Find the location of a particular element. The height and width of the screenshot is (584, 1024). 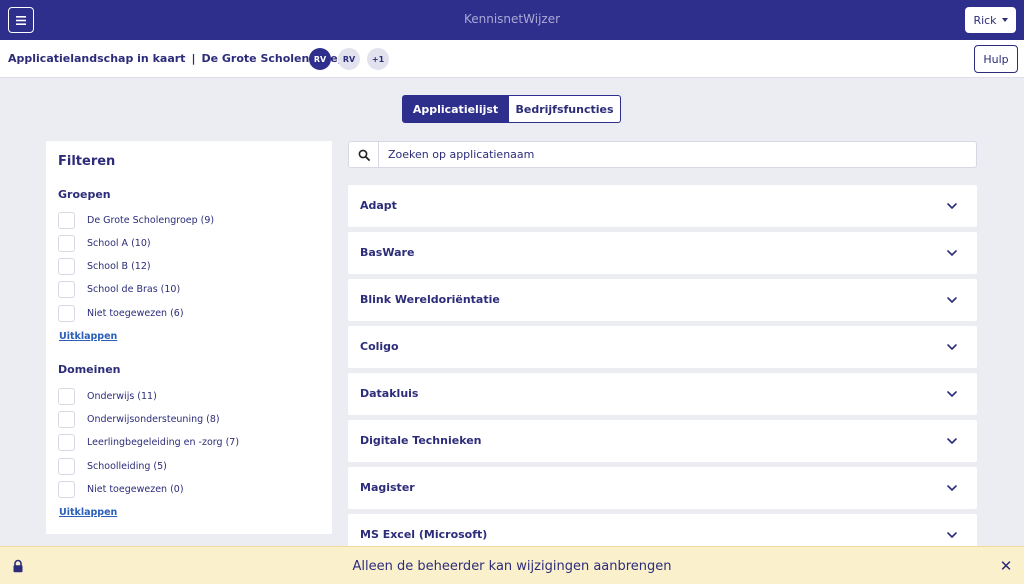

checkbox-label: School B (12) is located at coordinates (119, 266).